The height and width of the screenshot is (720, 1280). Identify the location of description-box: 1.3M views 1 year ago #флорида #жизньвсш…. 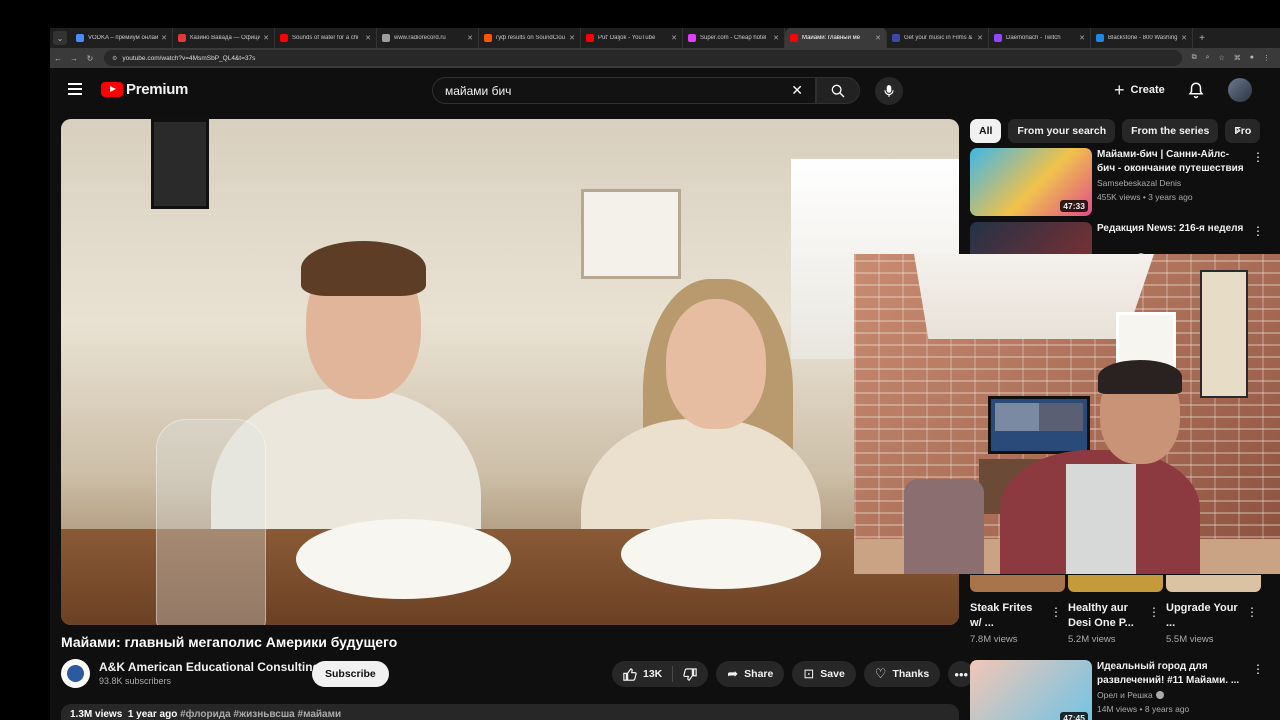
(510, 712).